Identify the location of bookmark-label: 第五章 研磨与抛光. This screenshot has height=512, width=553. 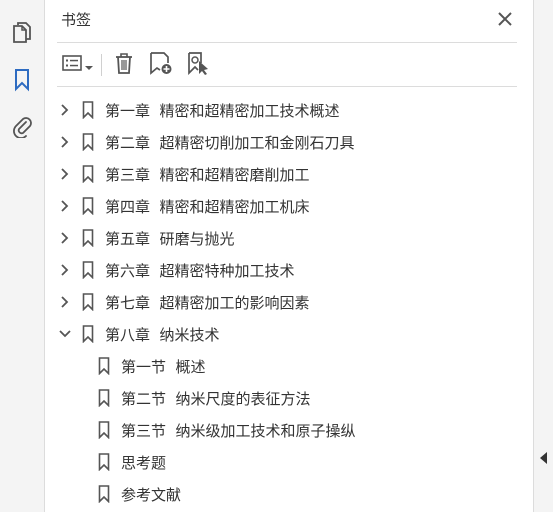
(170, 238).